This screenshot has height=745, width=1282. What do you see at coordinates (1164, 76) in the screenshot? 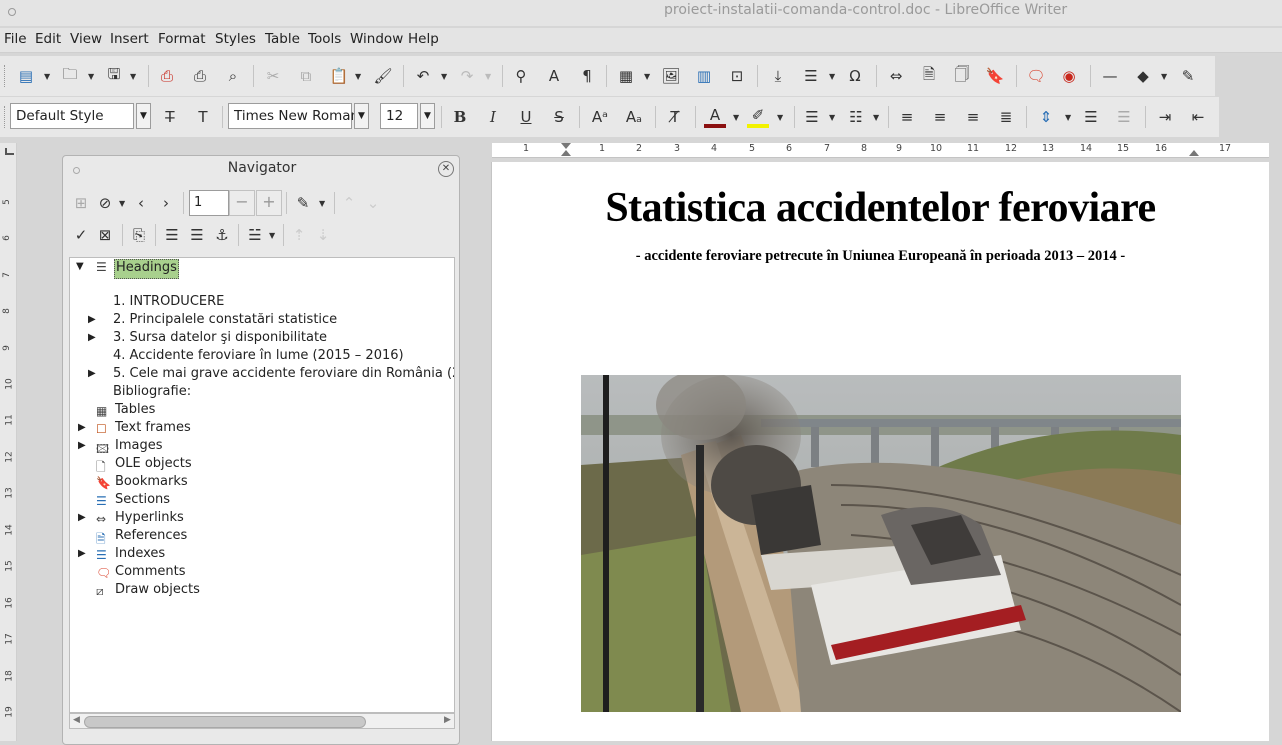
I see `shapes-dropdown-icon: ▼` at bounding box center [1164, 76].